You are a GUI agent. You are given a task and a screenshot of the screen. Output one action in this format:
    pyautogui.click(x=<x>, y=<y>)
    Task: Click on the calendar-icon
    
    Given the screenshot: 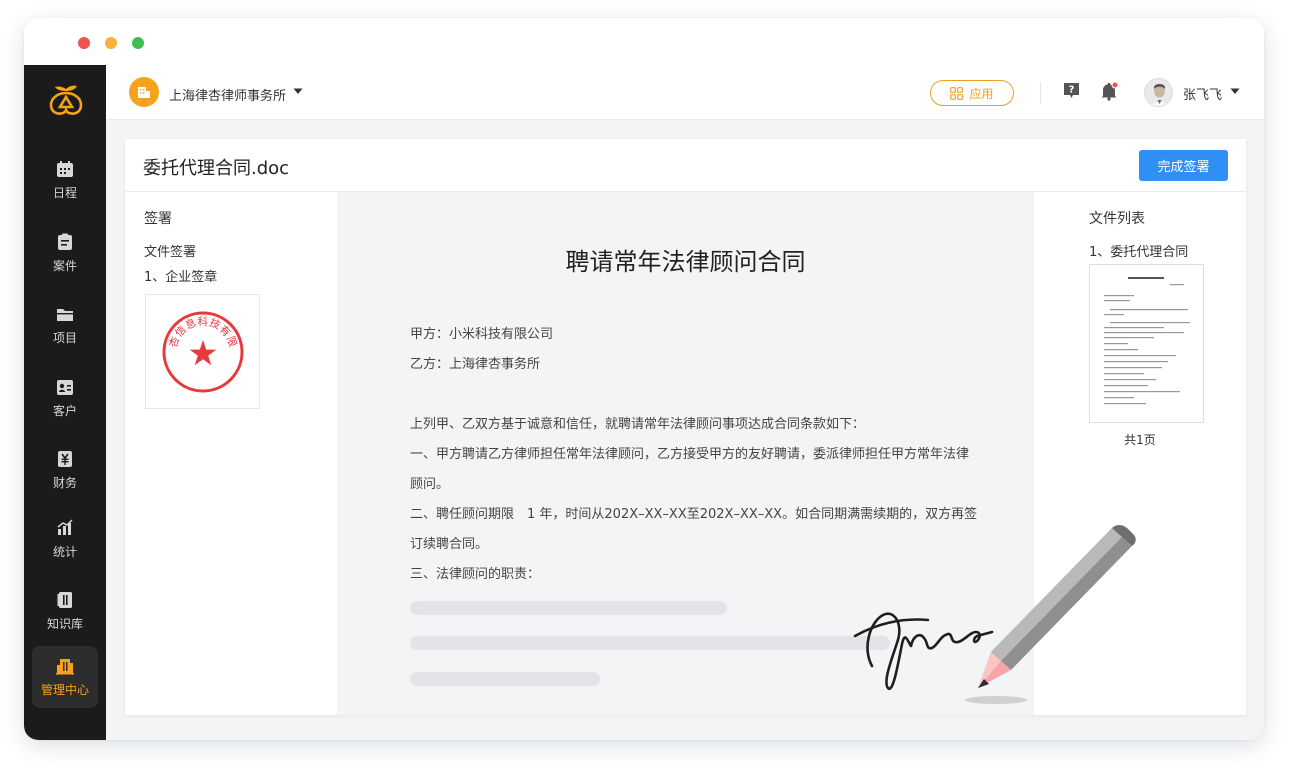 What is the action you would take?
    pyautogui.click(x=65, y=168)
    